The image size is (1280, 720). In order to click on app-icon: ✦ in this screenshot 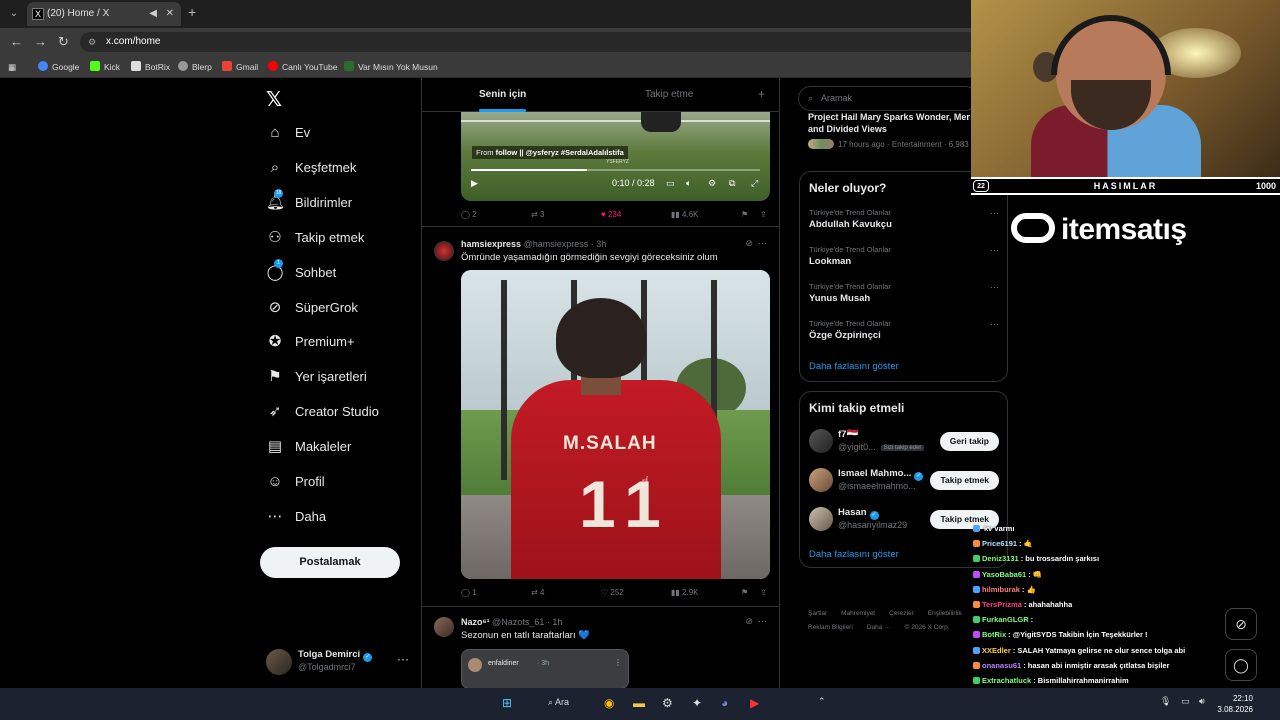, I will do `click(697, 703)`.